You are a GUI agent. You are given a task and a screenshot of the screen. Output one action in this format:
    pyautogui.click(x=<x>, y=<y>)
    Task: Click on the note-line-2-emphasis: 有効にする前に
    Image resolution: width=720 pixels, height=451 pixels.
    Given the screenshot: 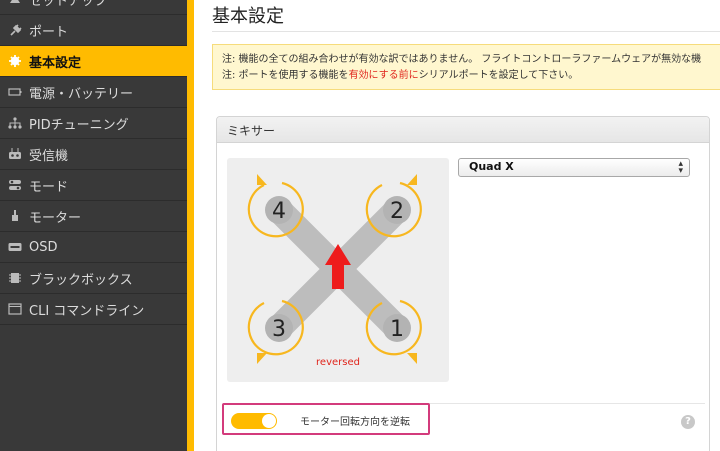 What is the action you would take?
    pyautogui.click(x=383, y=75)
    